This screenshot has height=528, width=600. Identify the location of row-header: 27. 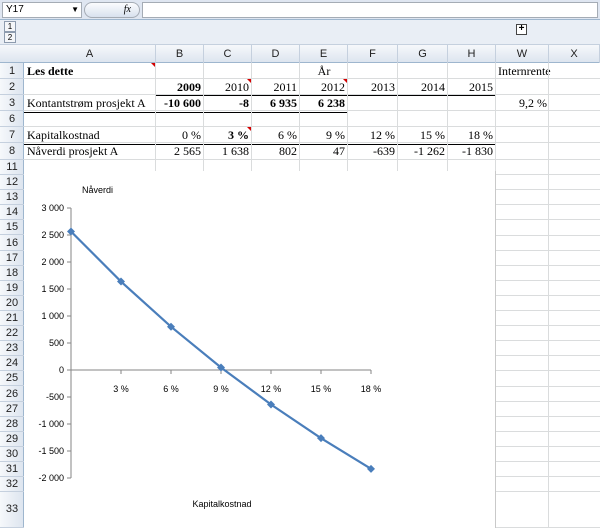
(12, 409).